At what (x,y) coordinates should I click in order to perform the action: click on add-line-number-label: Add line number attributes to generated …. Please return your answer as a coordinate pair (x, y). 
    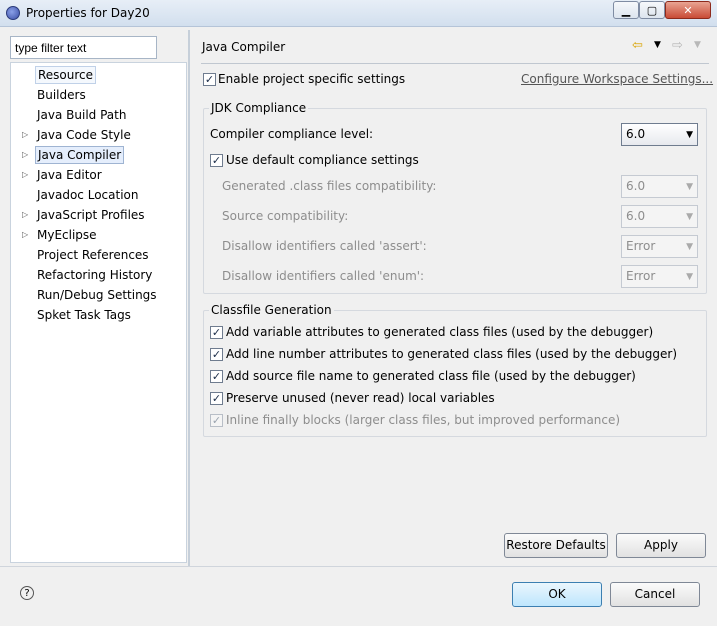
    Looking at the image, I should click on (452, 354).